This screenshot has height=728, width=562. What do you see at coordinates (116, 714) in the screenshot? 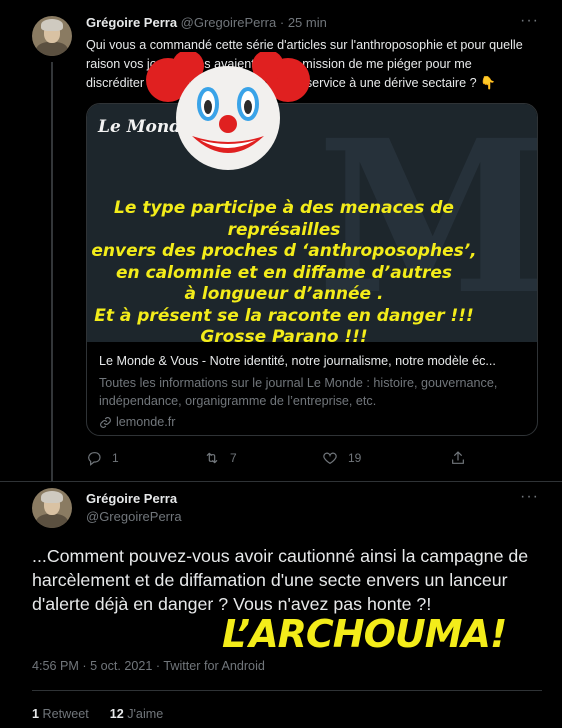
I see `likes-count: 12` at bounding box center [116, 714].